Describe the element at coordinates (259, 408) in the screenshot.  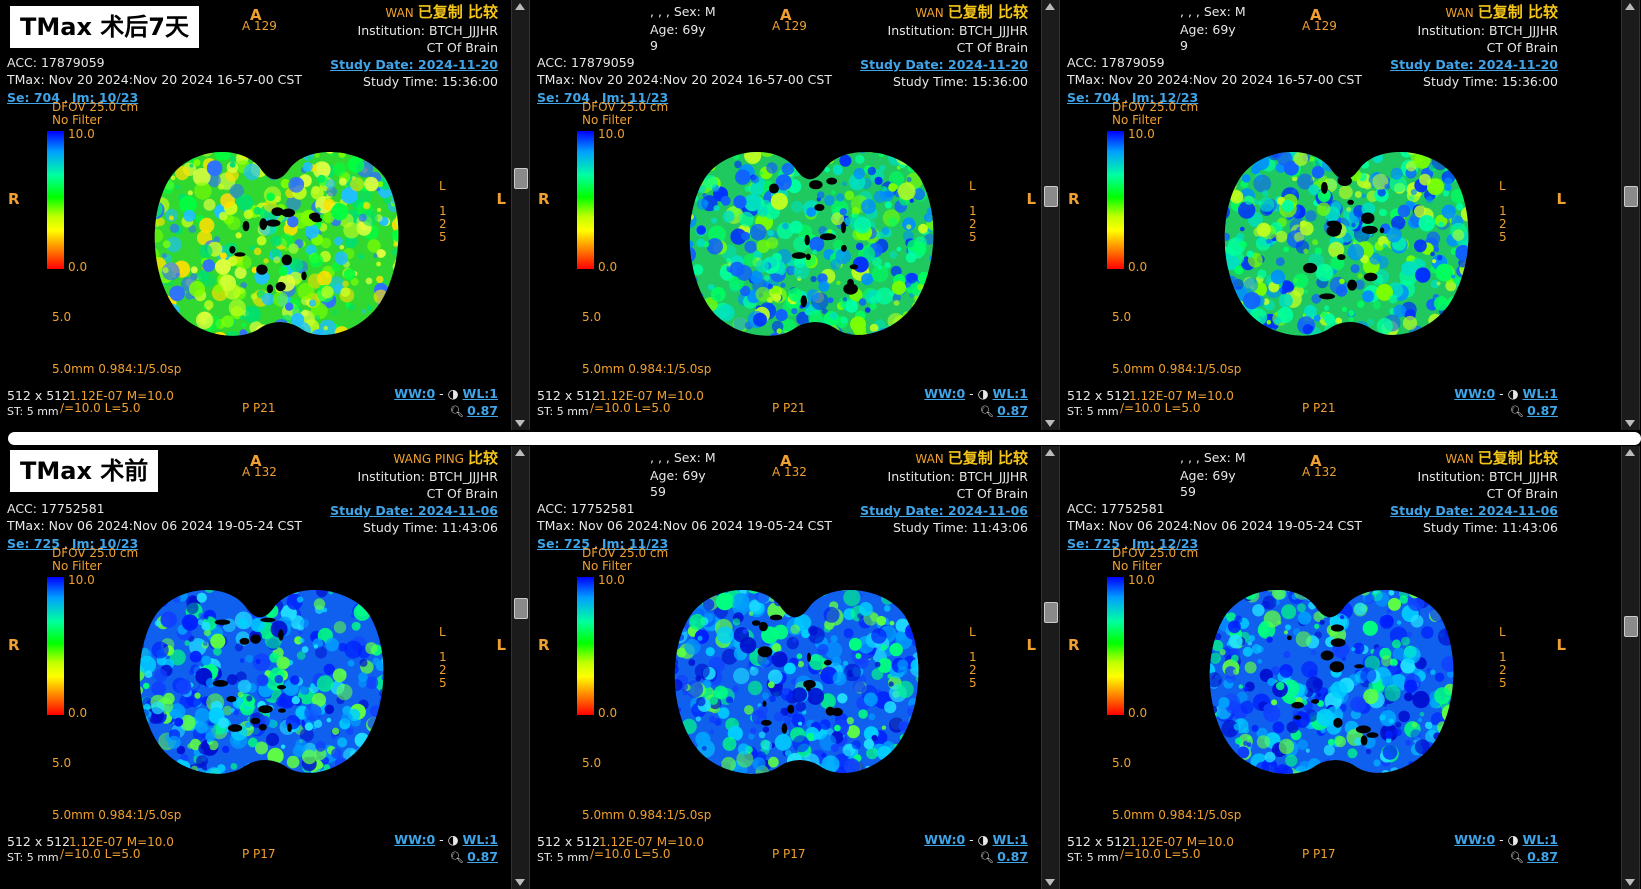
I see `orientation-posterior: P P21` at that location.